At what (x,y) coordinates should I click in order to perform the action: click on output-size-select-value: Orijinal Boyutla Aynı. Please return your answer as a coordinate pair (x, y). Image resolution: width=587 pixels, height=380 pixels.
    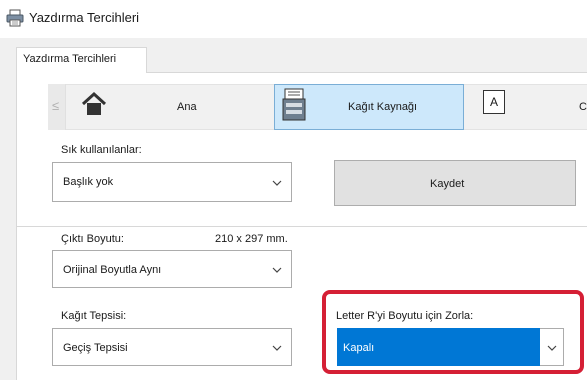
    Looking at the image, I should click on (112, 270).